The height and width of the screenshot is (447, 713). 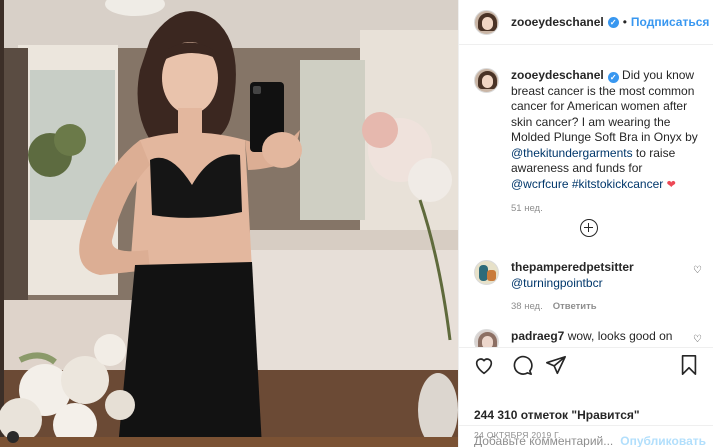 What do you see at coordinates (670, 22) in the screenshot?
I see `follow-button: Подписаться` at bounding box center [670, 22].